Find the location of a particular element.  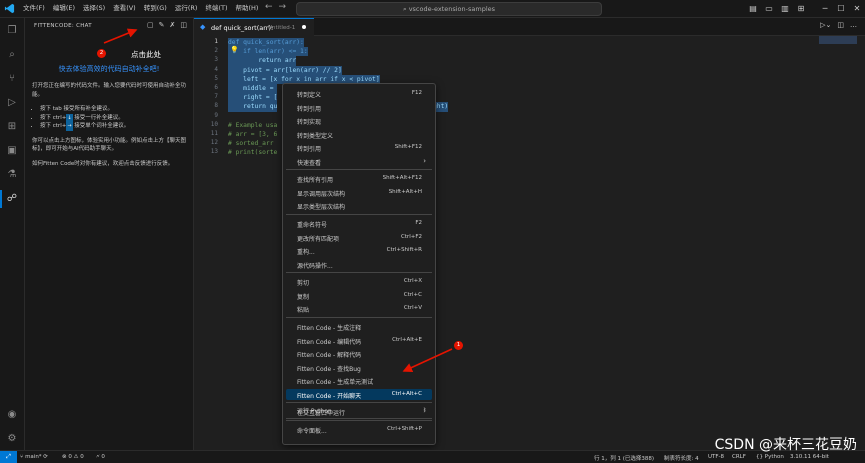

branch-status: ⑂ main* ⟳ is located at coordinates (34, 457).